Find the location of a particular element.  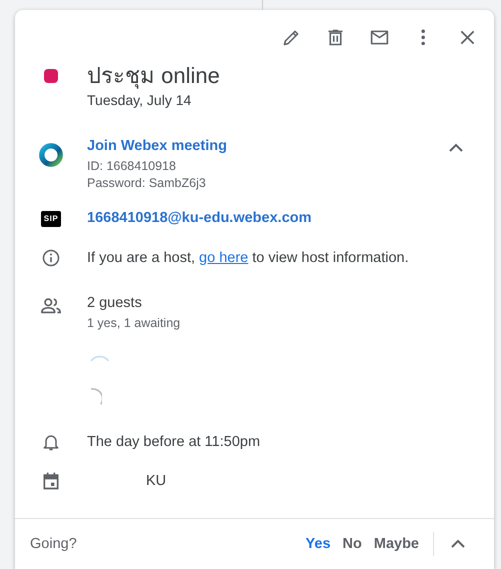

rsvp-option: Maybe is located at coordinates (396, 544).